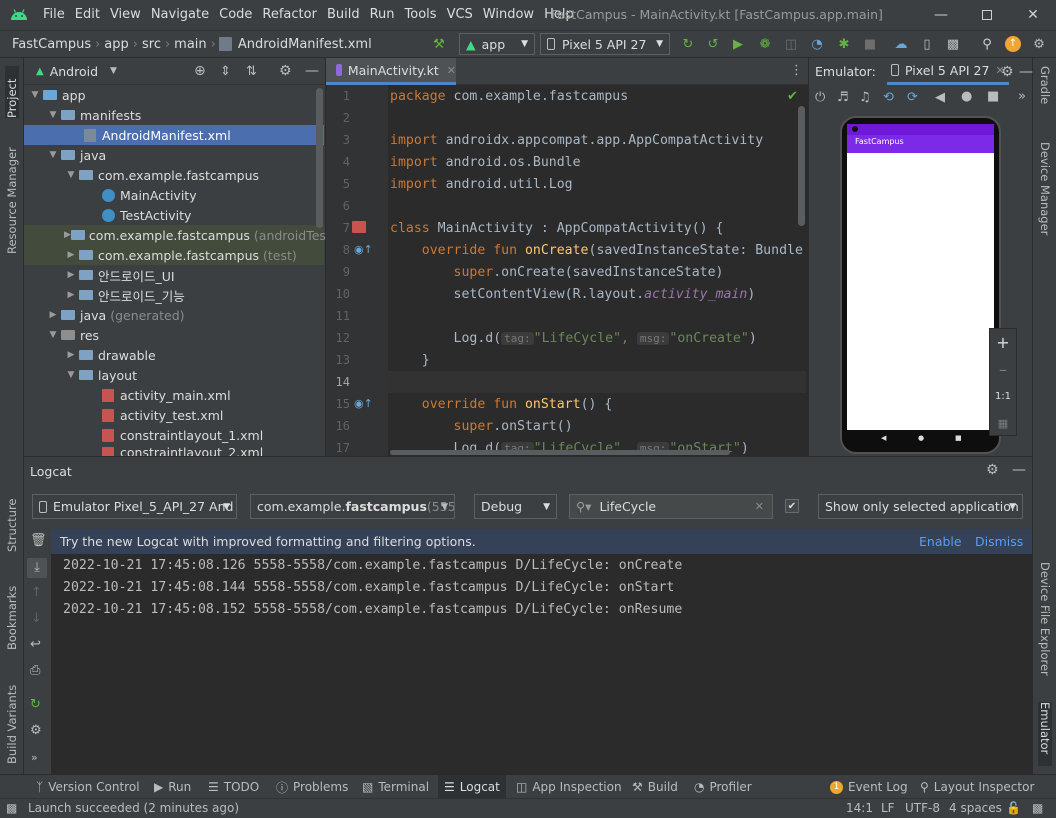  Describe the element at coordinates (88, 787) in the screenshot. I see `tab-version-control: ᛉ Version Control` at that location.